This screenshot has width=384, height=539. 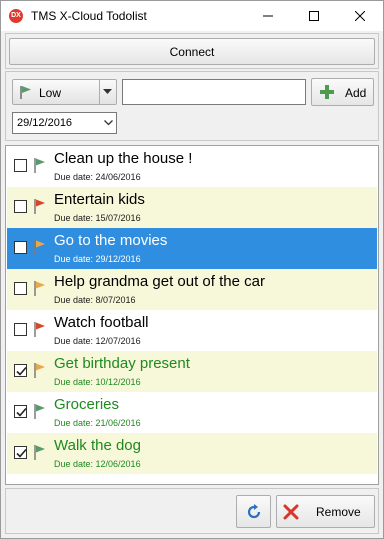 What do you see at coordinates (192, 412) in the screenshot?
I see `task-row: Groceries Due date: 21/06/2016` at bounding box center [192, 412].